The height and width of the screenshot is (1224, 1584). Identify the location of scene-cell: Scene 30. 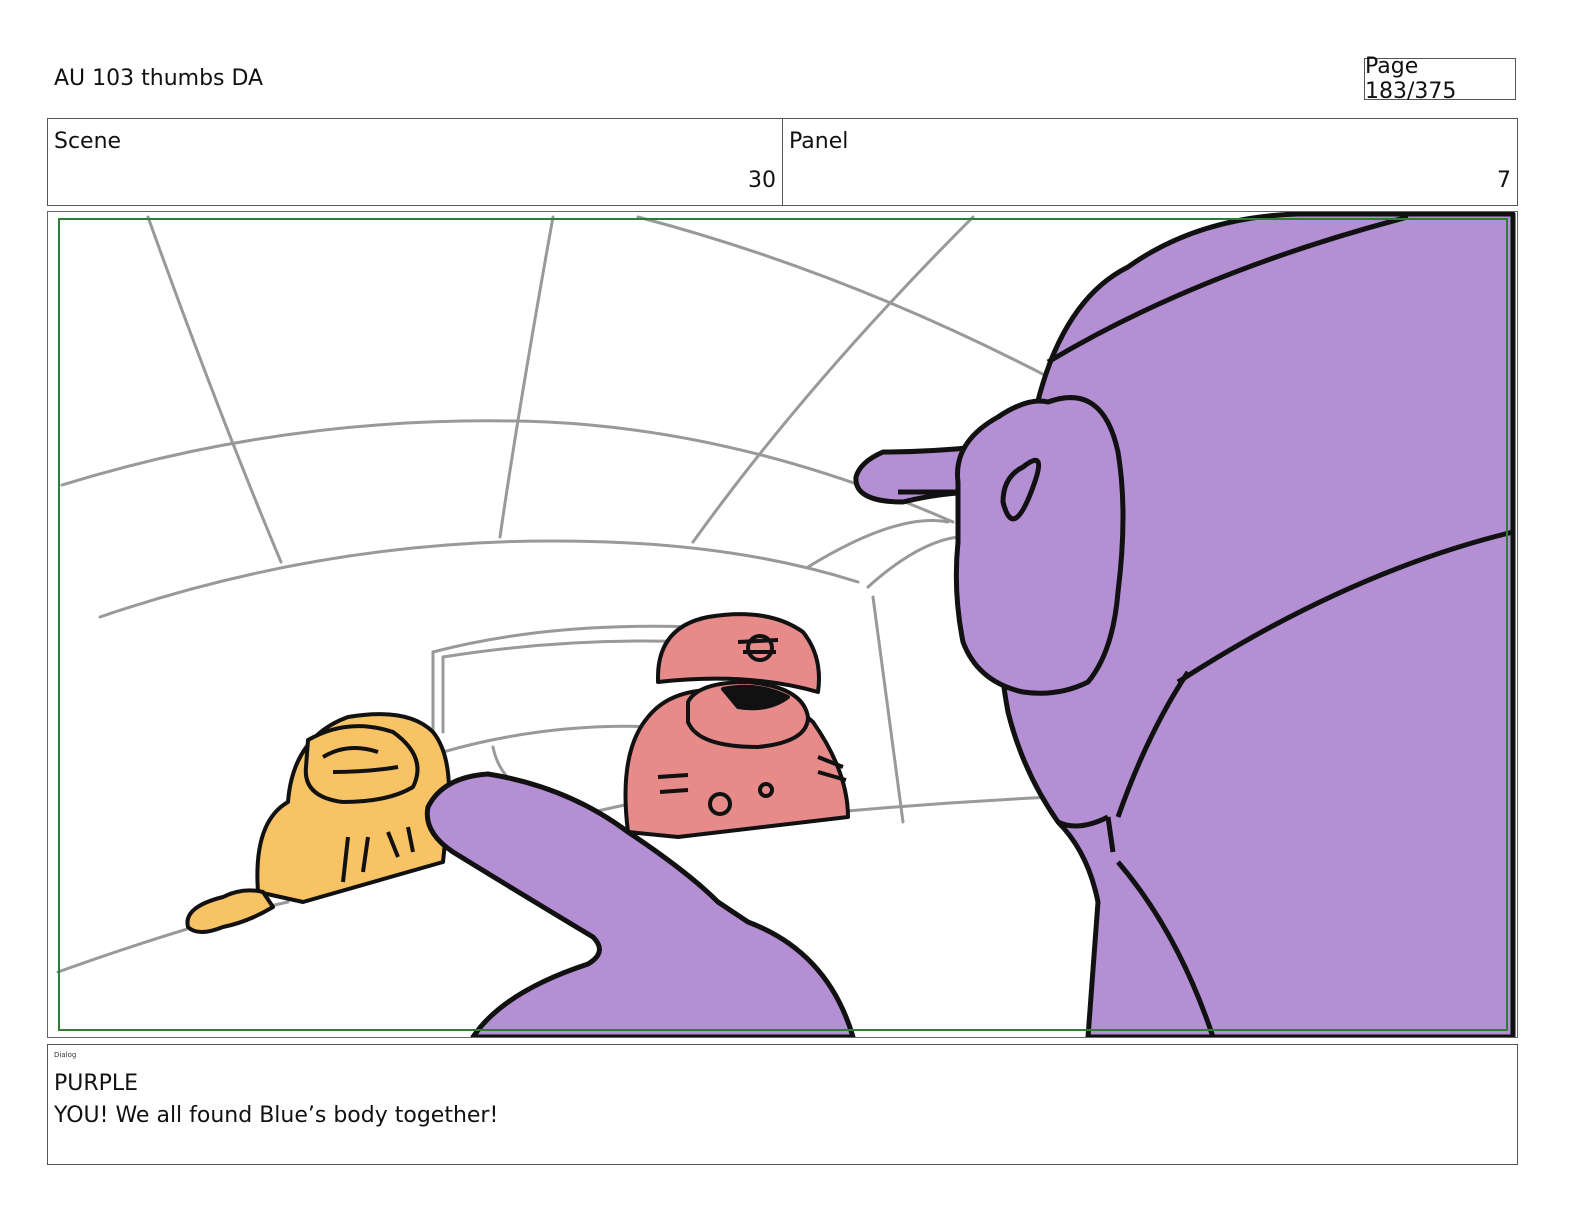
(415, 162).